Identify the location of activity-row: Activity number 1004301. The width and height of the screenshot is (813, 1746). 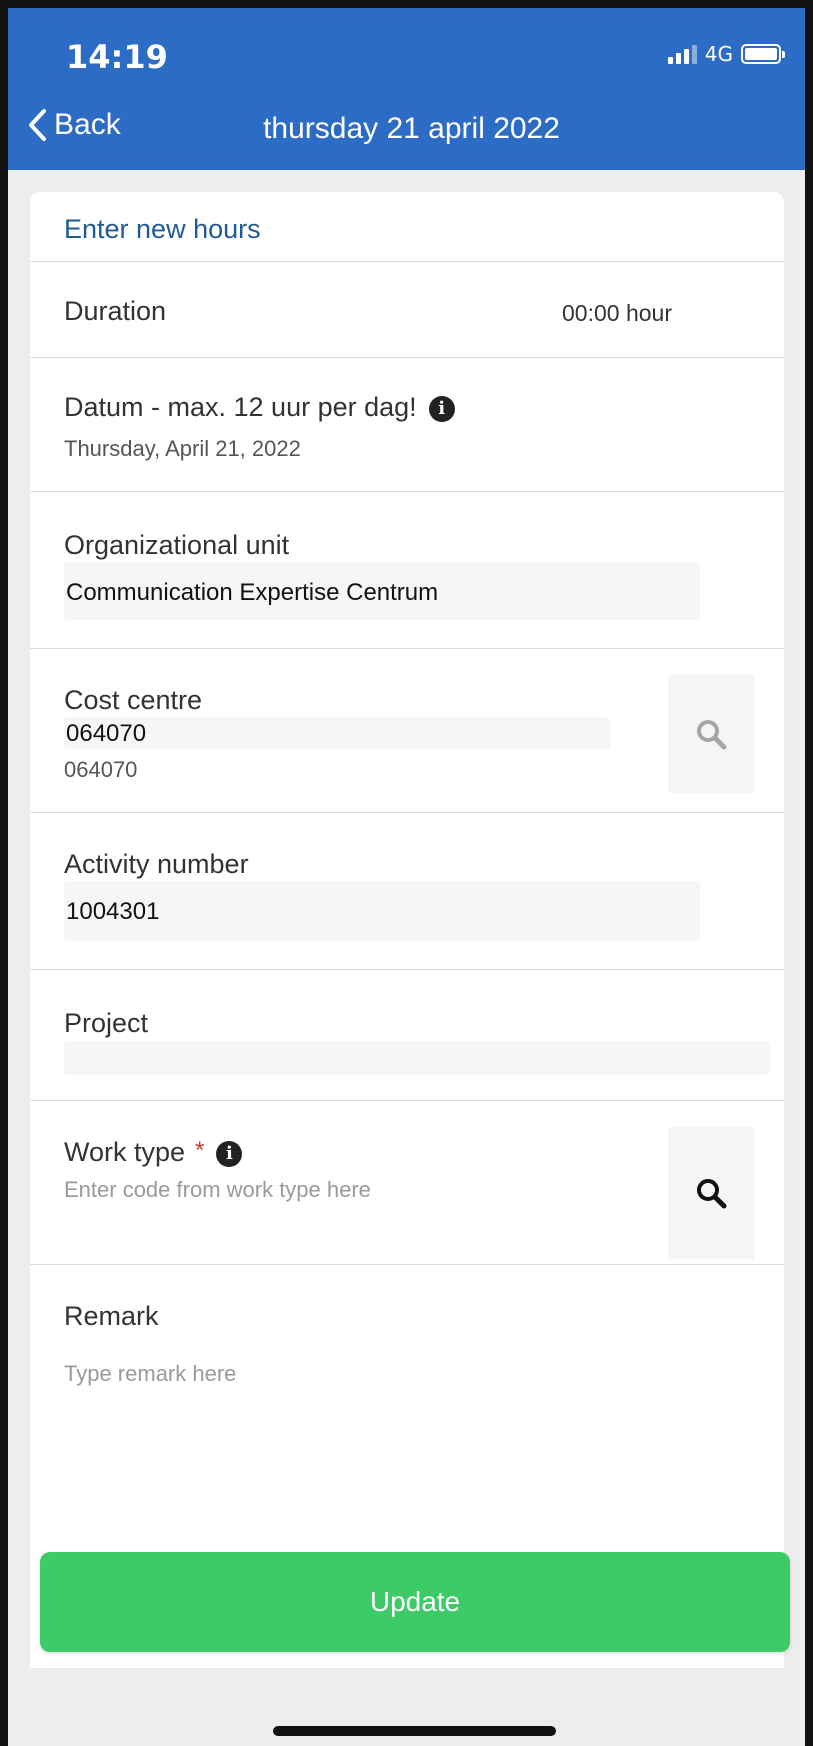
(407, 891).